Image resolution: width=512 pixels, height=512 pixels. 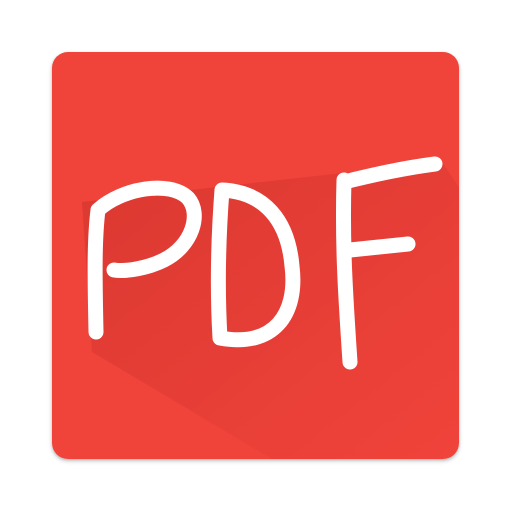 What do you see at coordinates (346, 271) in the screenshot?
I see `letter-f-stem` at bounding box center [346, 271].